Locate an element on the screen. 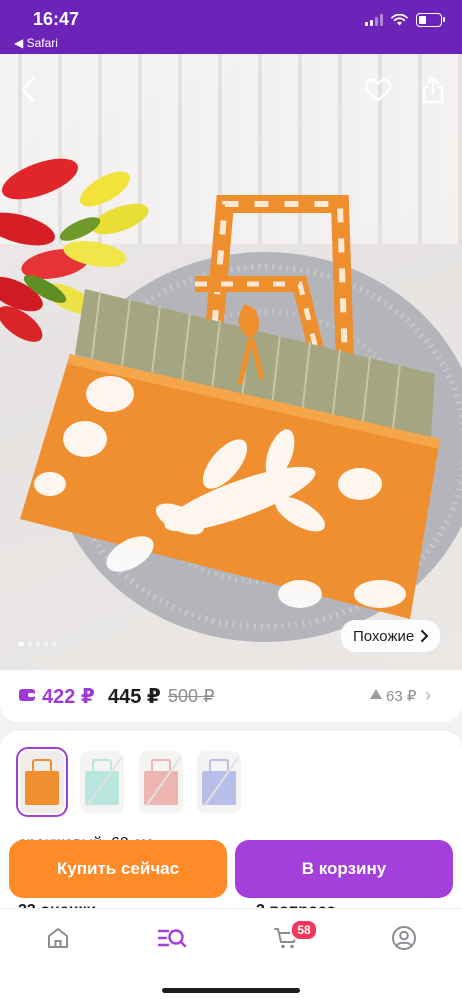 The height and width of the screenshot is (1001, 462). share-icon is located at coordinates (433, 90).